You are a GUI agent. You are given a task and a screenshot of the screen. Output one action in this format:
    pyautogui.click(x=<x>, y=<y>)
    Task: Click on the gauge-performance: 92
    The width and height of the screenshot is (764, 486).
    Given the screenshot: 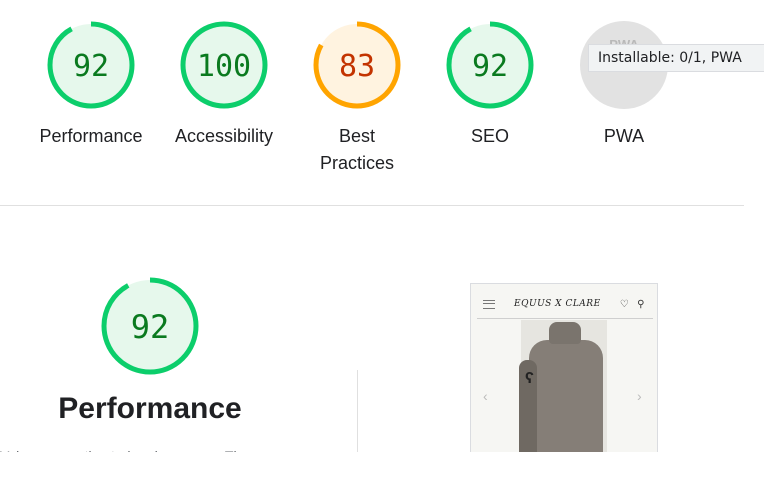 What is the action you would take?
    pyautogui.click(x=91, y=65)
    